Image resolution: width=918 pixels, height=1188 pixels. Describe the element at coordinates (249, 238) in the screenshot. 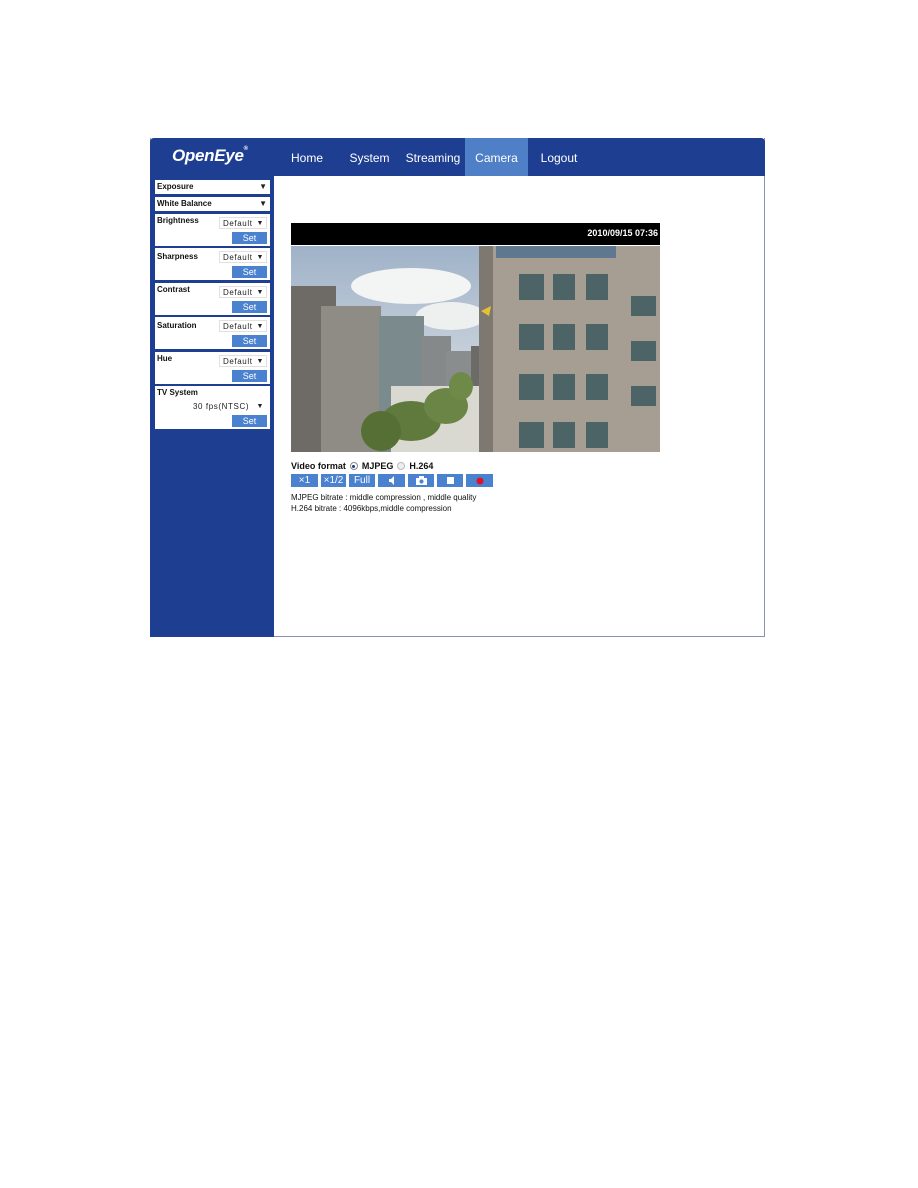

I see `brightness-set-button: Set` at that location.